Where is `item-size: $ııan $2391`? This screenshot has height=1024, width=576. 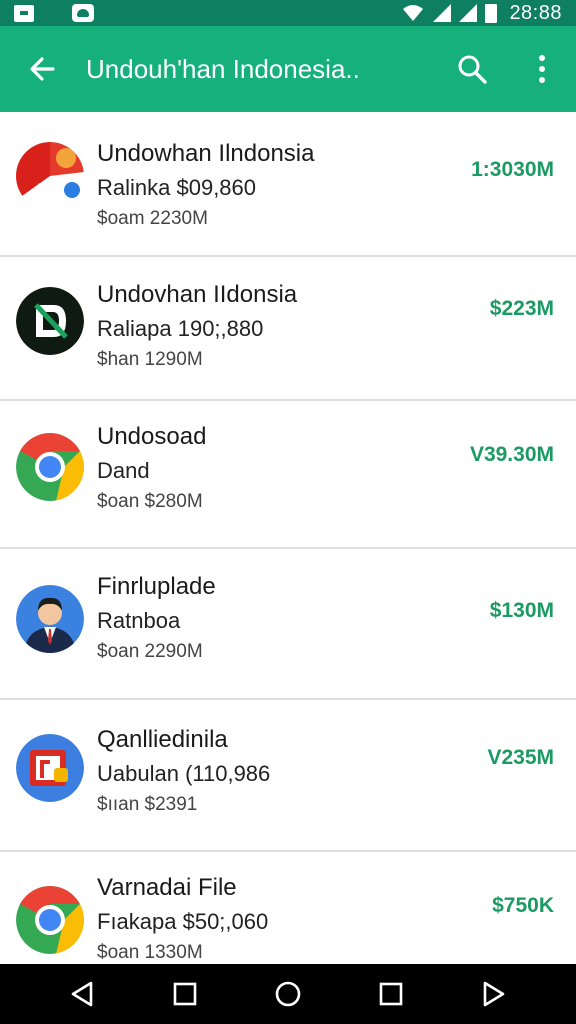
item-size: $ııan $2391 is located at coordinates (147, 804).